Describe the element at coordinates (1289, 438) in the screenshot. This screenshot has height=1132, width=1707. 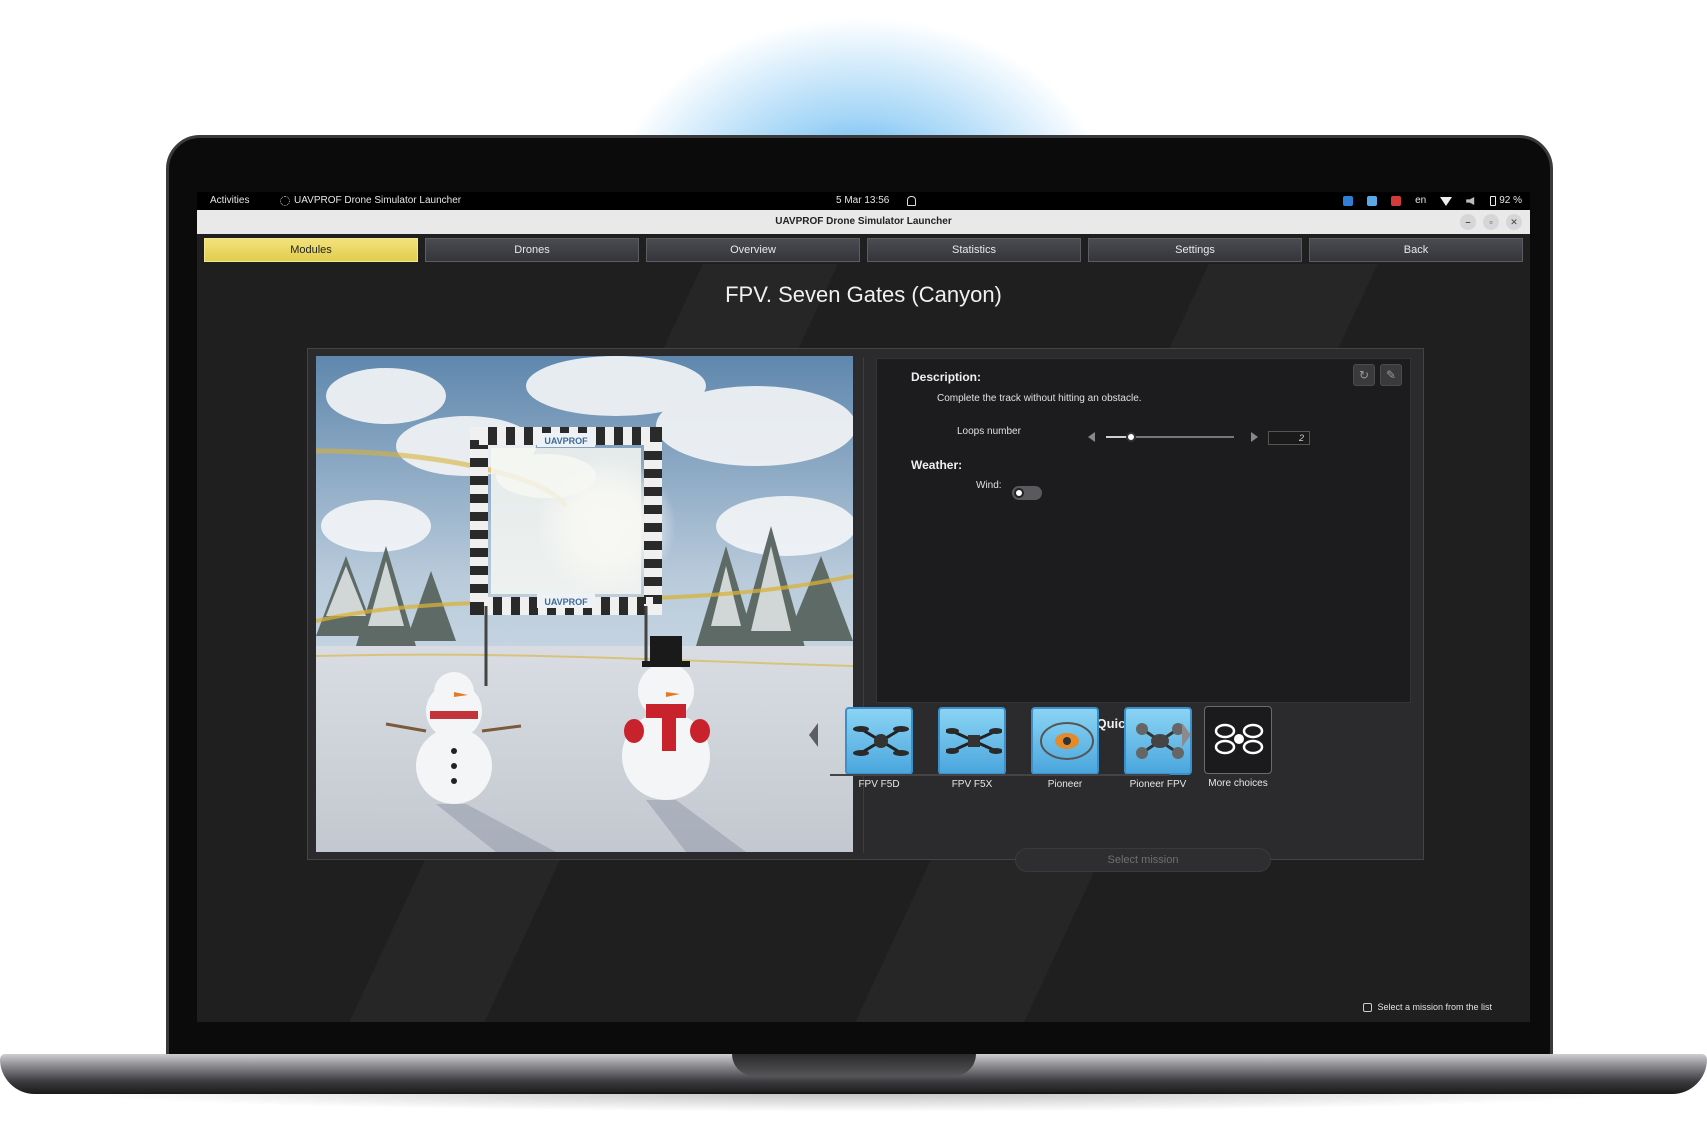
I see `loops-number-input: 2` at that location.